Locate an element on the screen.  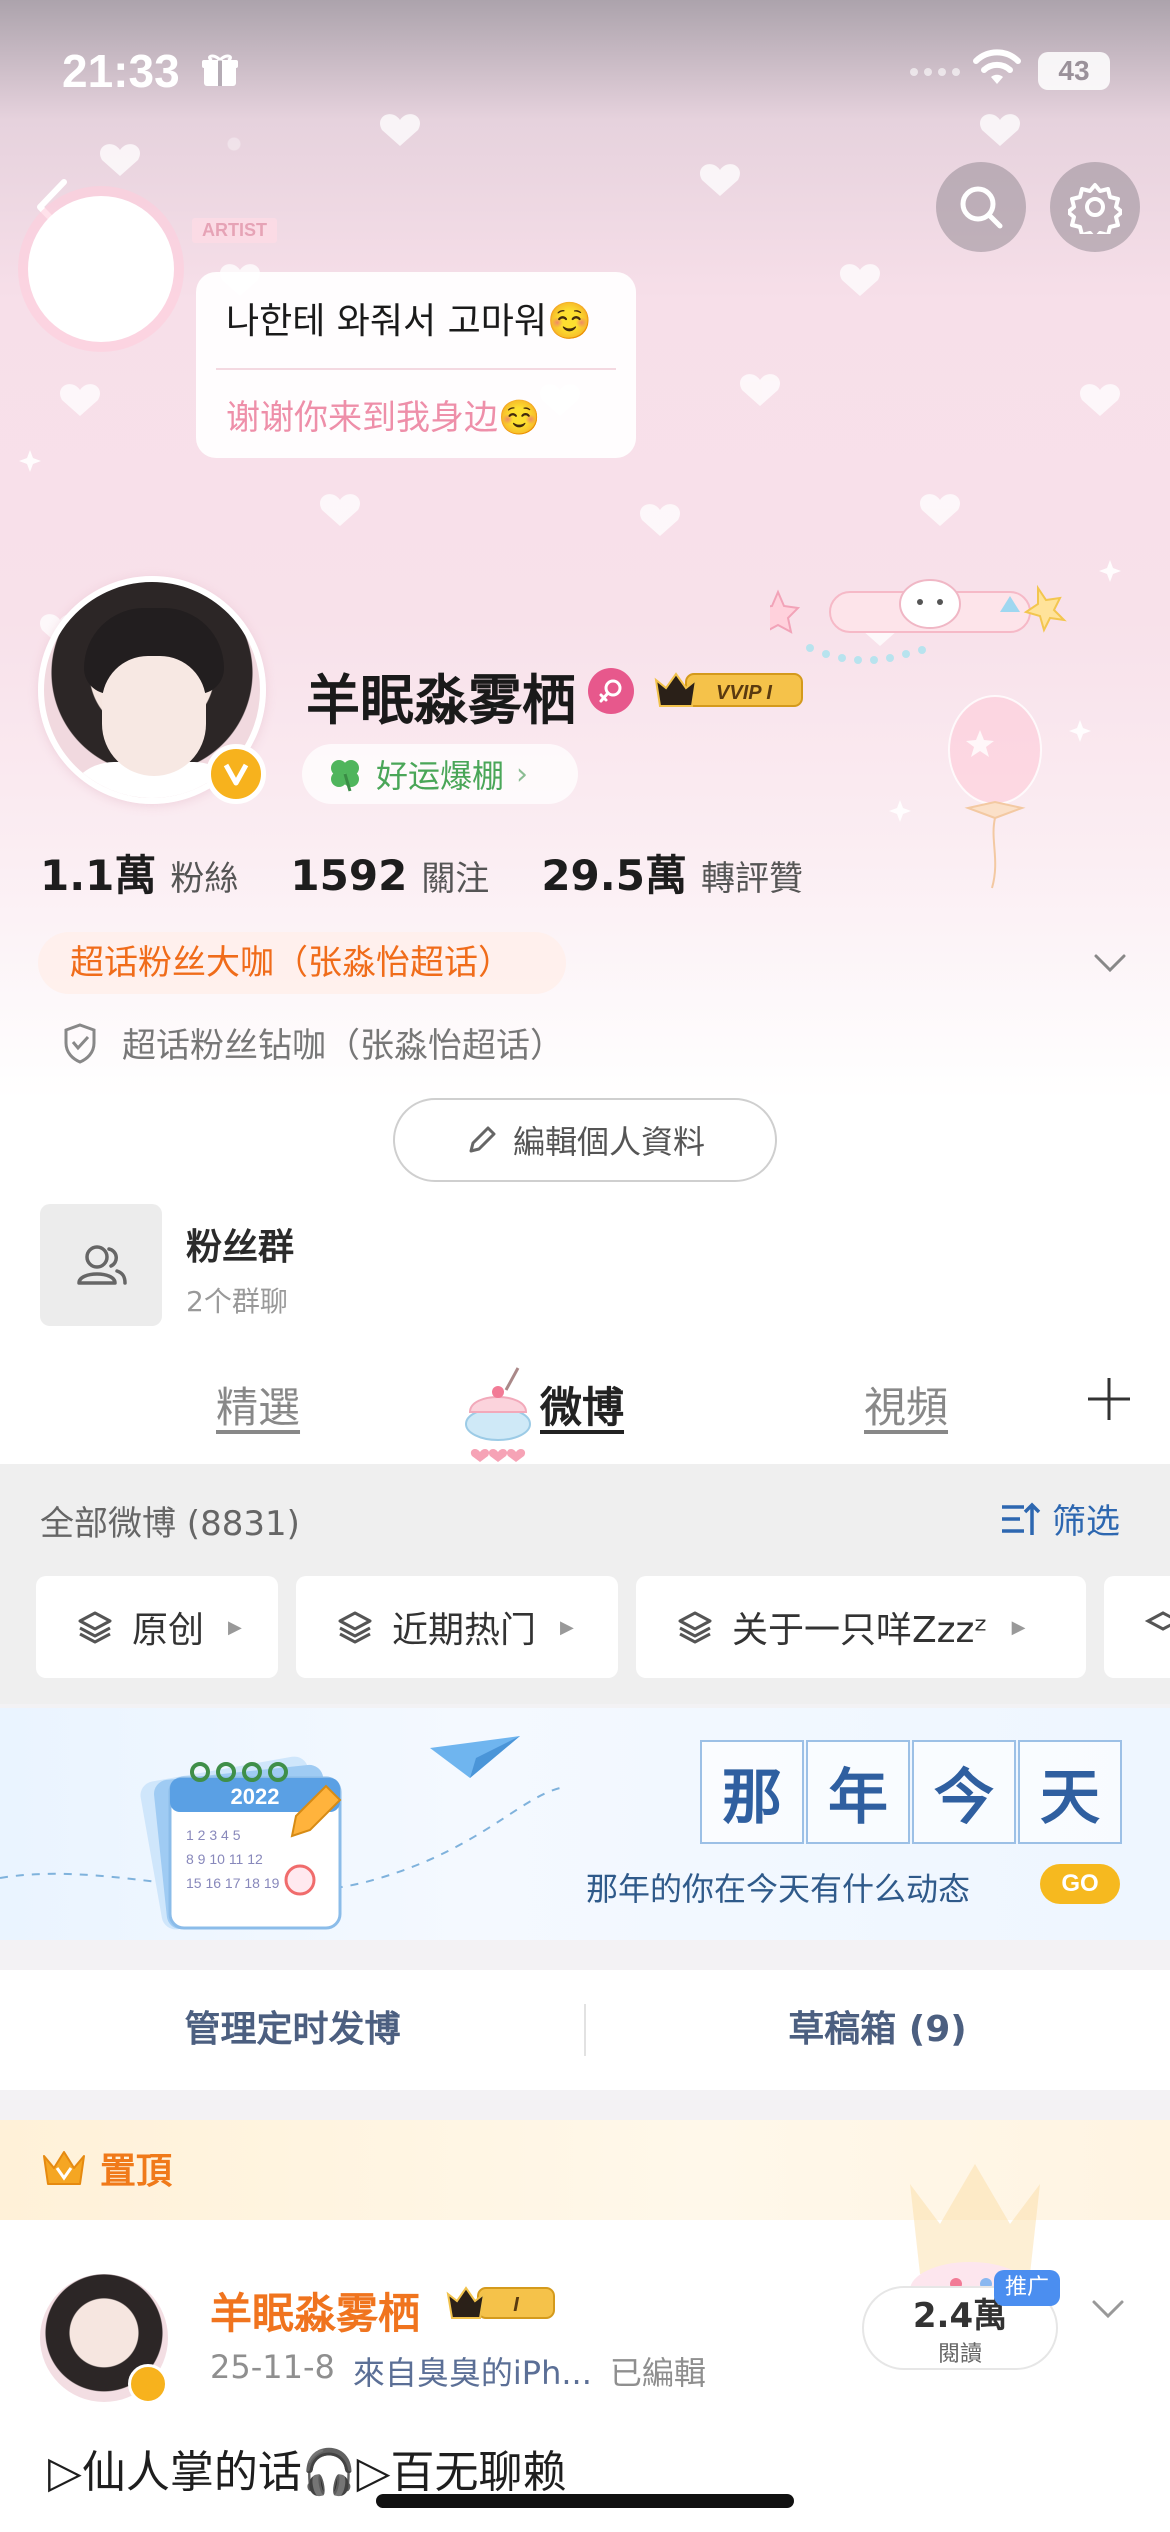
wifi-icon is located at coordinates (997, 66).